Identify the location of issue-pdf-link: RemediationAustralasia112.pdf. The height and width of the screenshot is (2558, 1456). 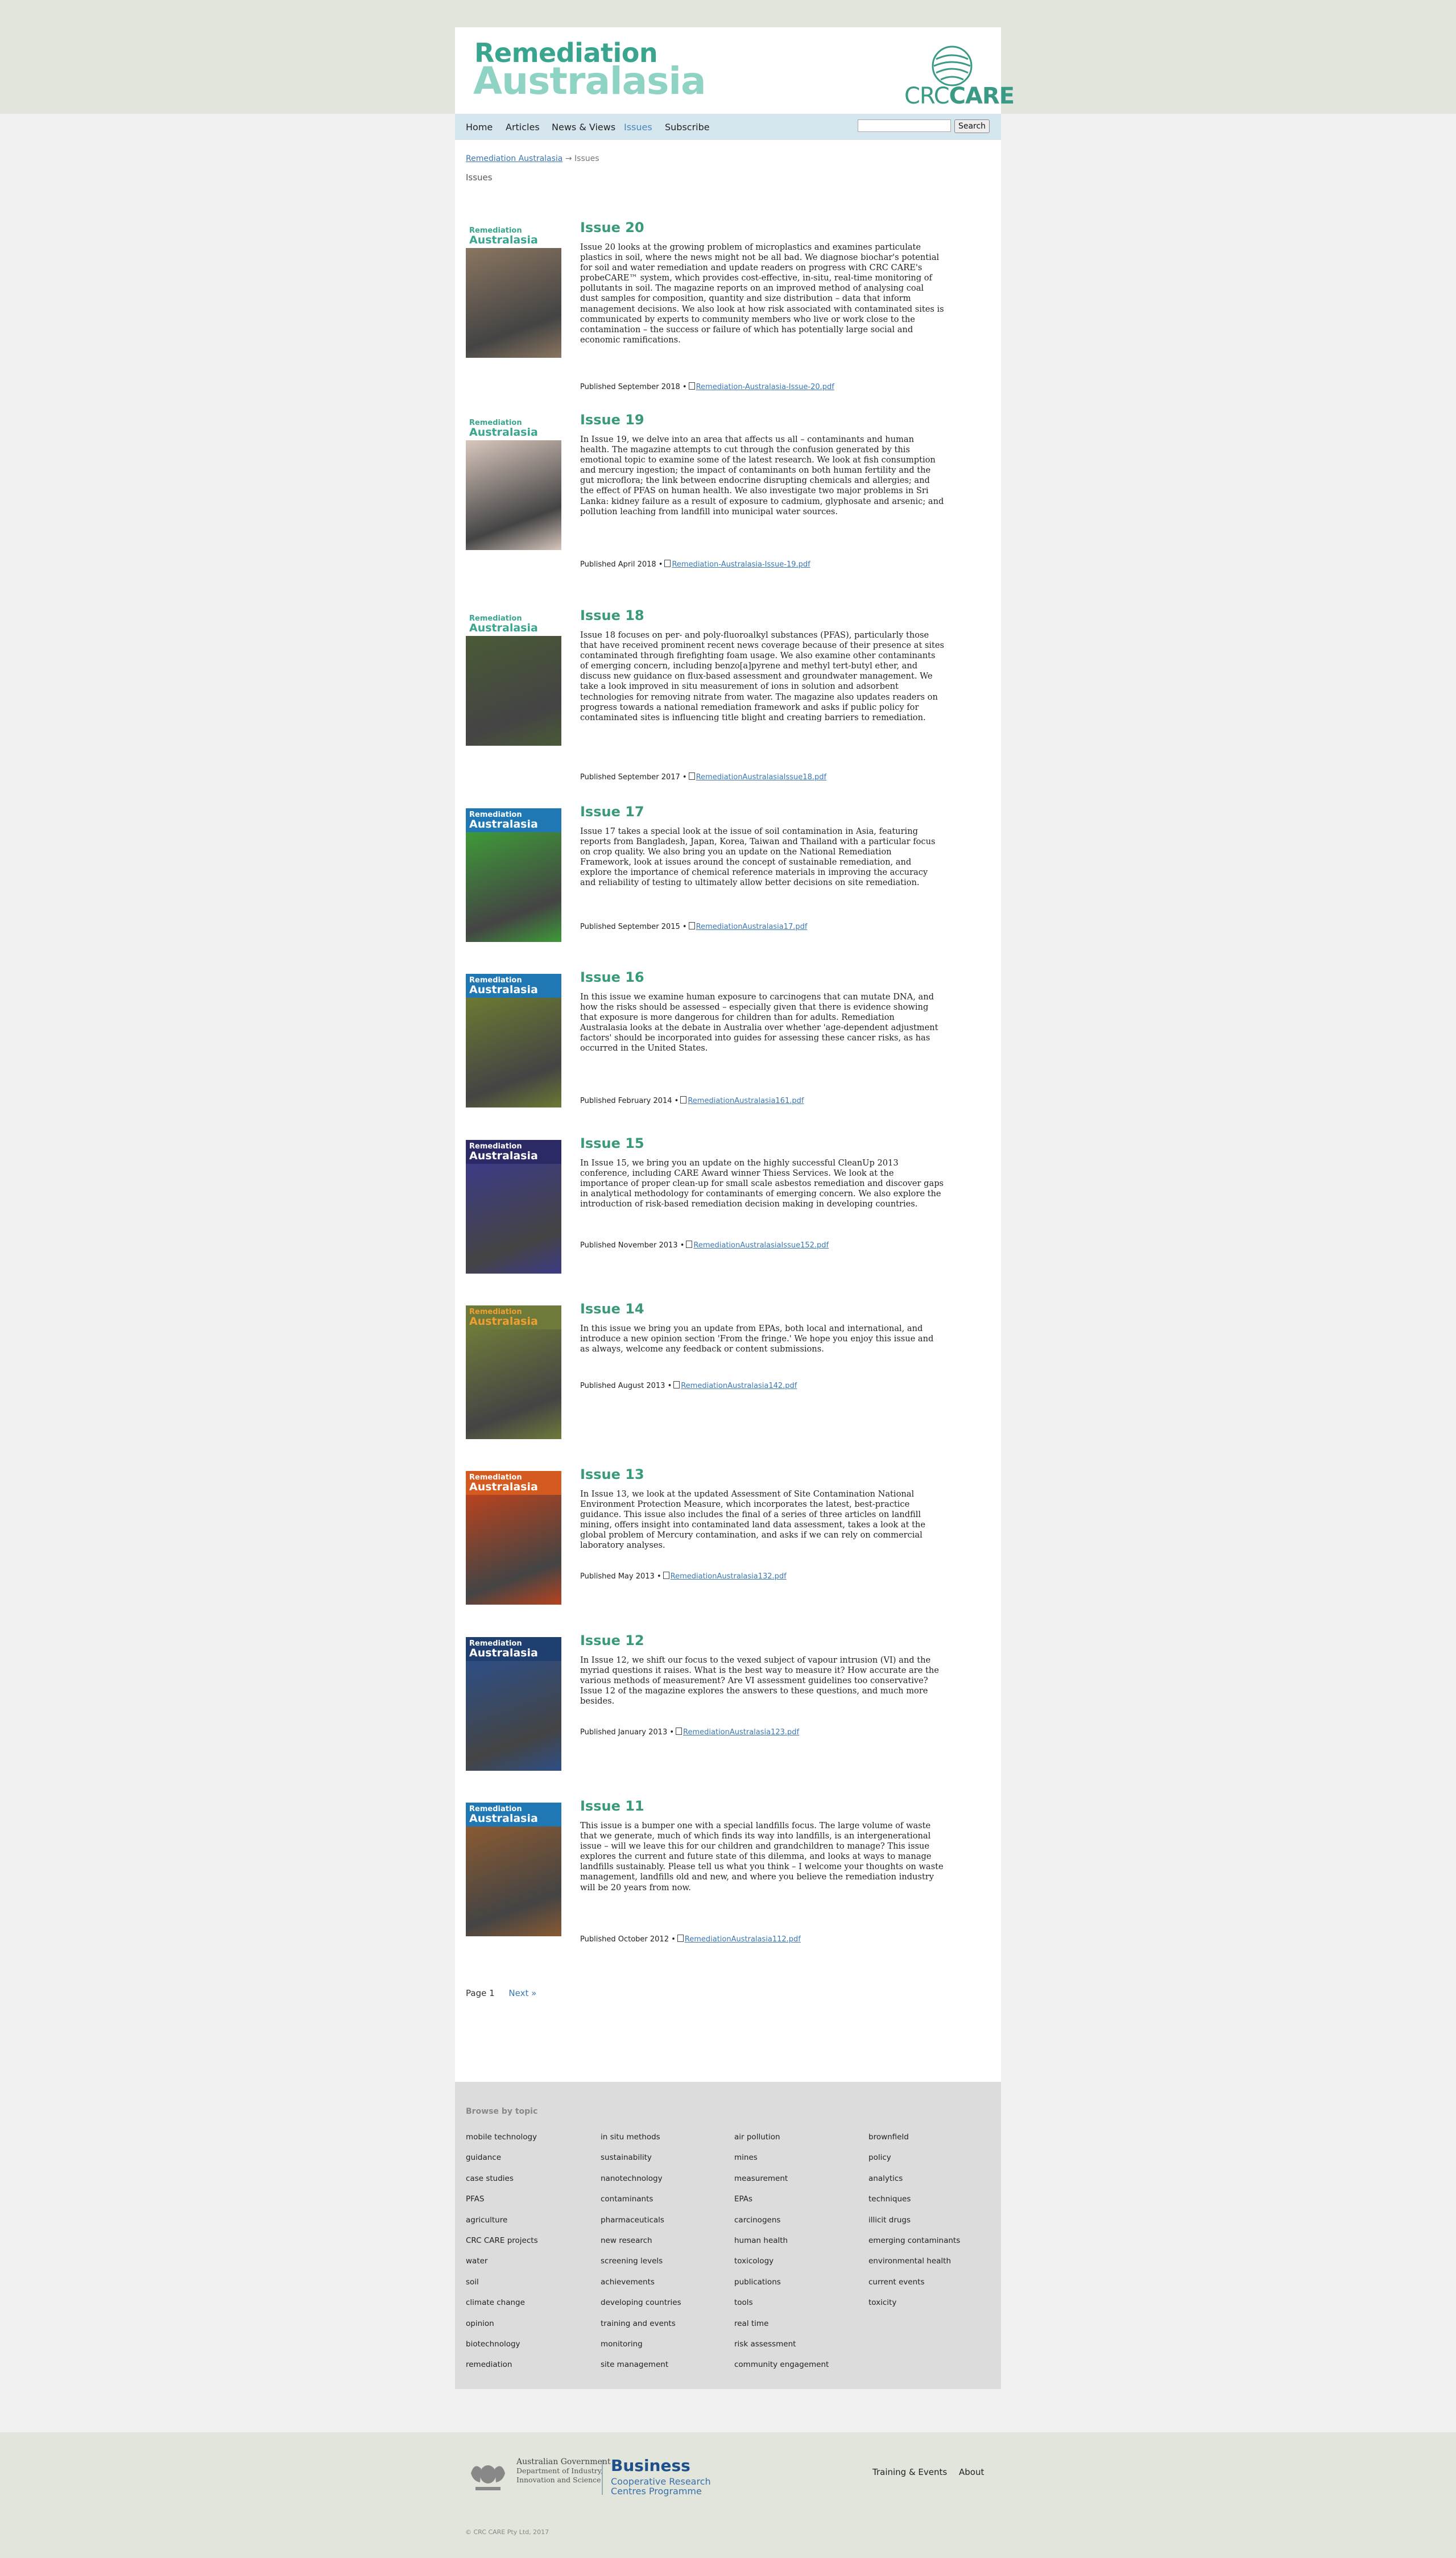
(743, 1940).